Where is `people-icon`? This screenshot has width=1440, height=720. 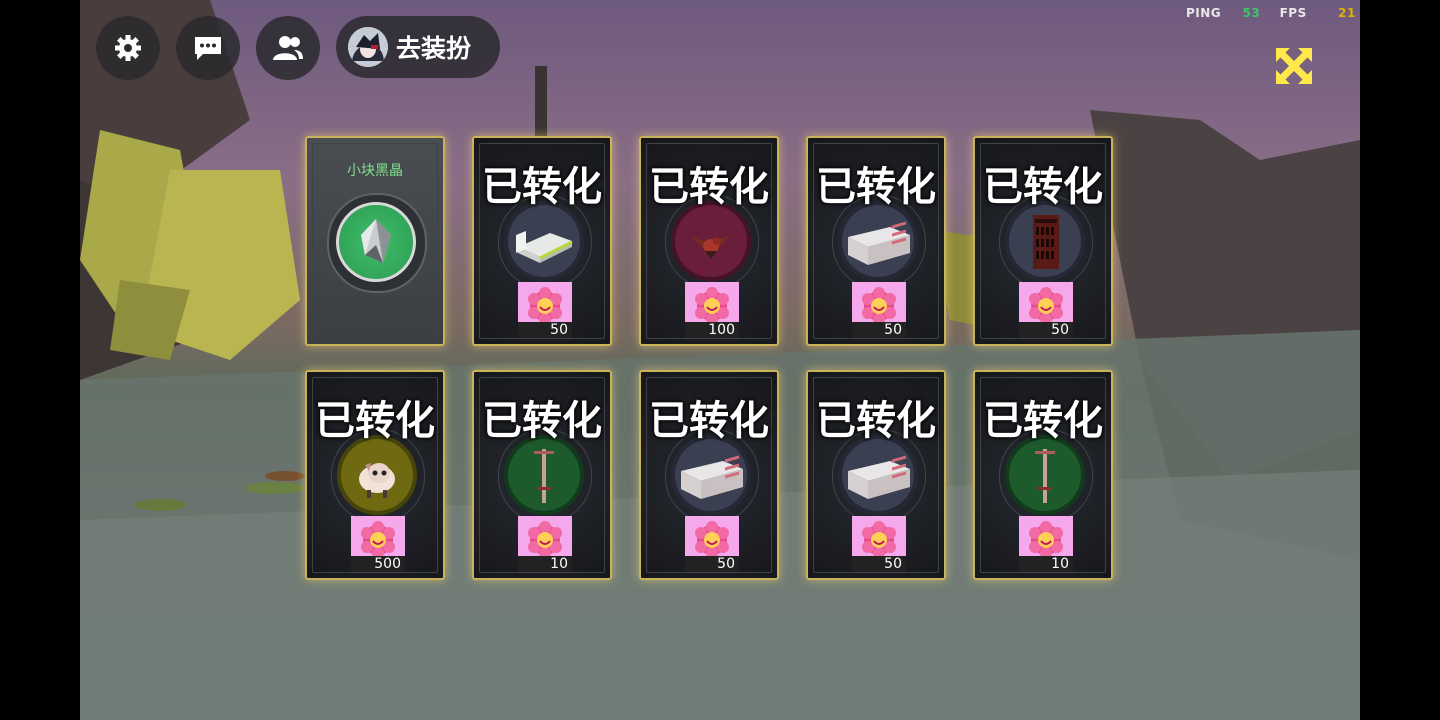
people-icon is located at coordinates (288, 48).